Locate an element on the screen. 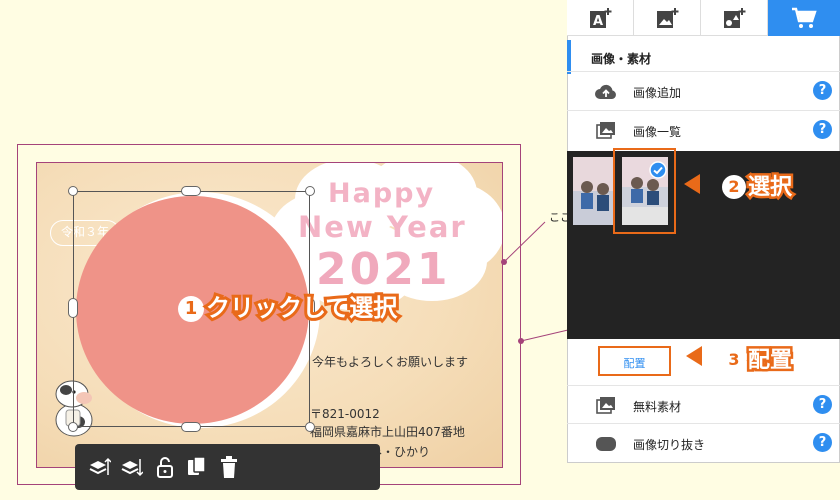 Image resolution: width=840 pixels, height=500 pixels. cart-icon is located at coordinates (804, 17).